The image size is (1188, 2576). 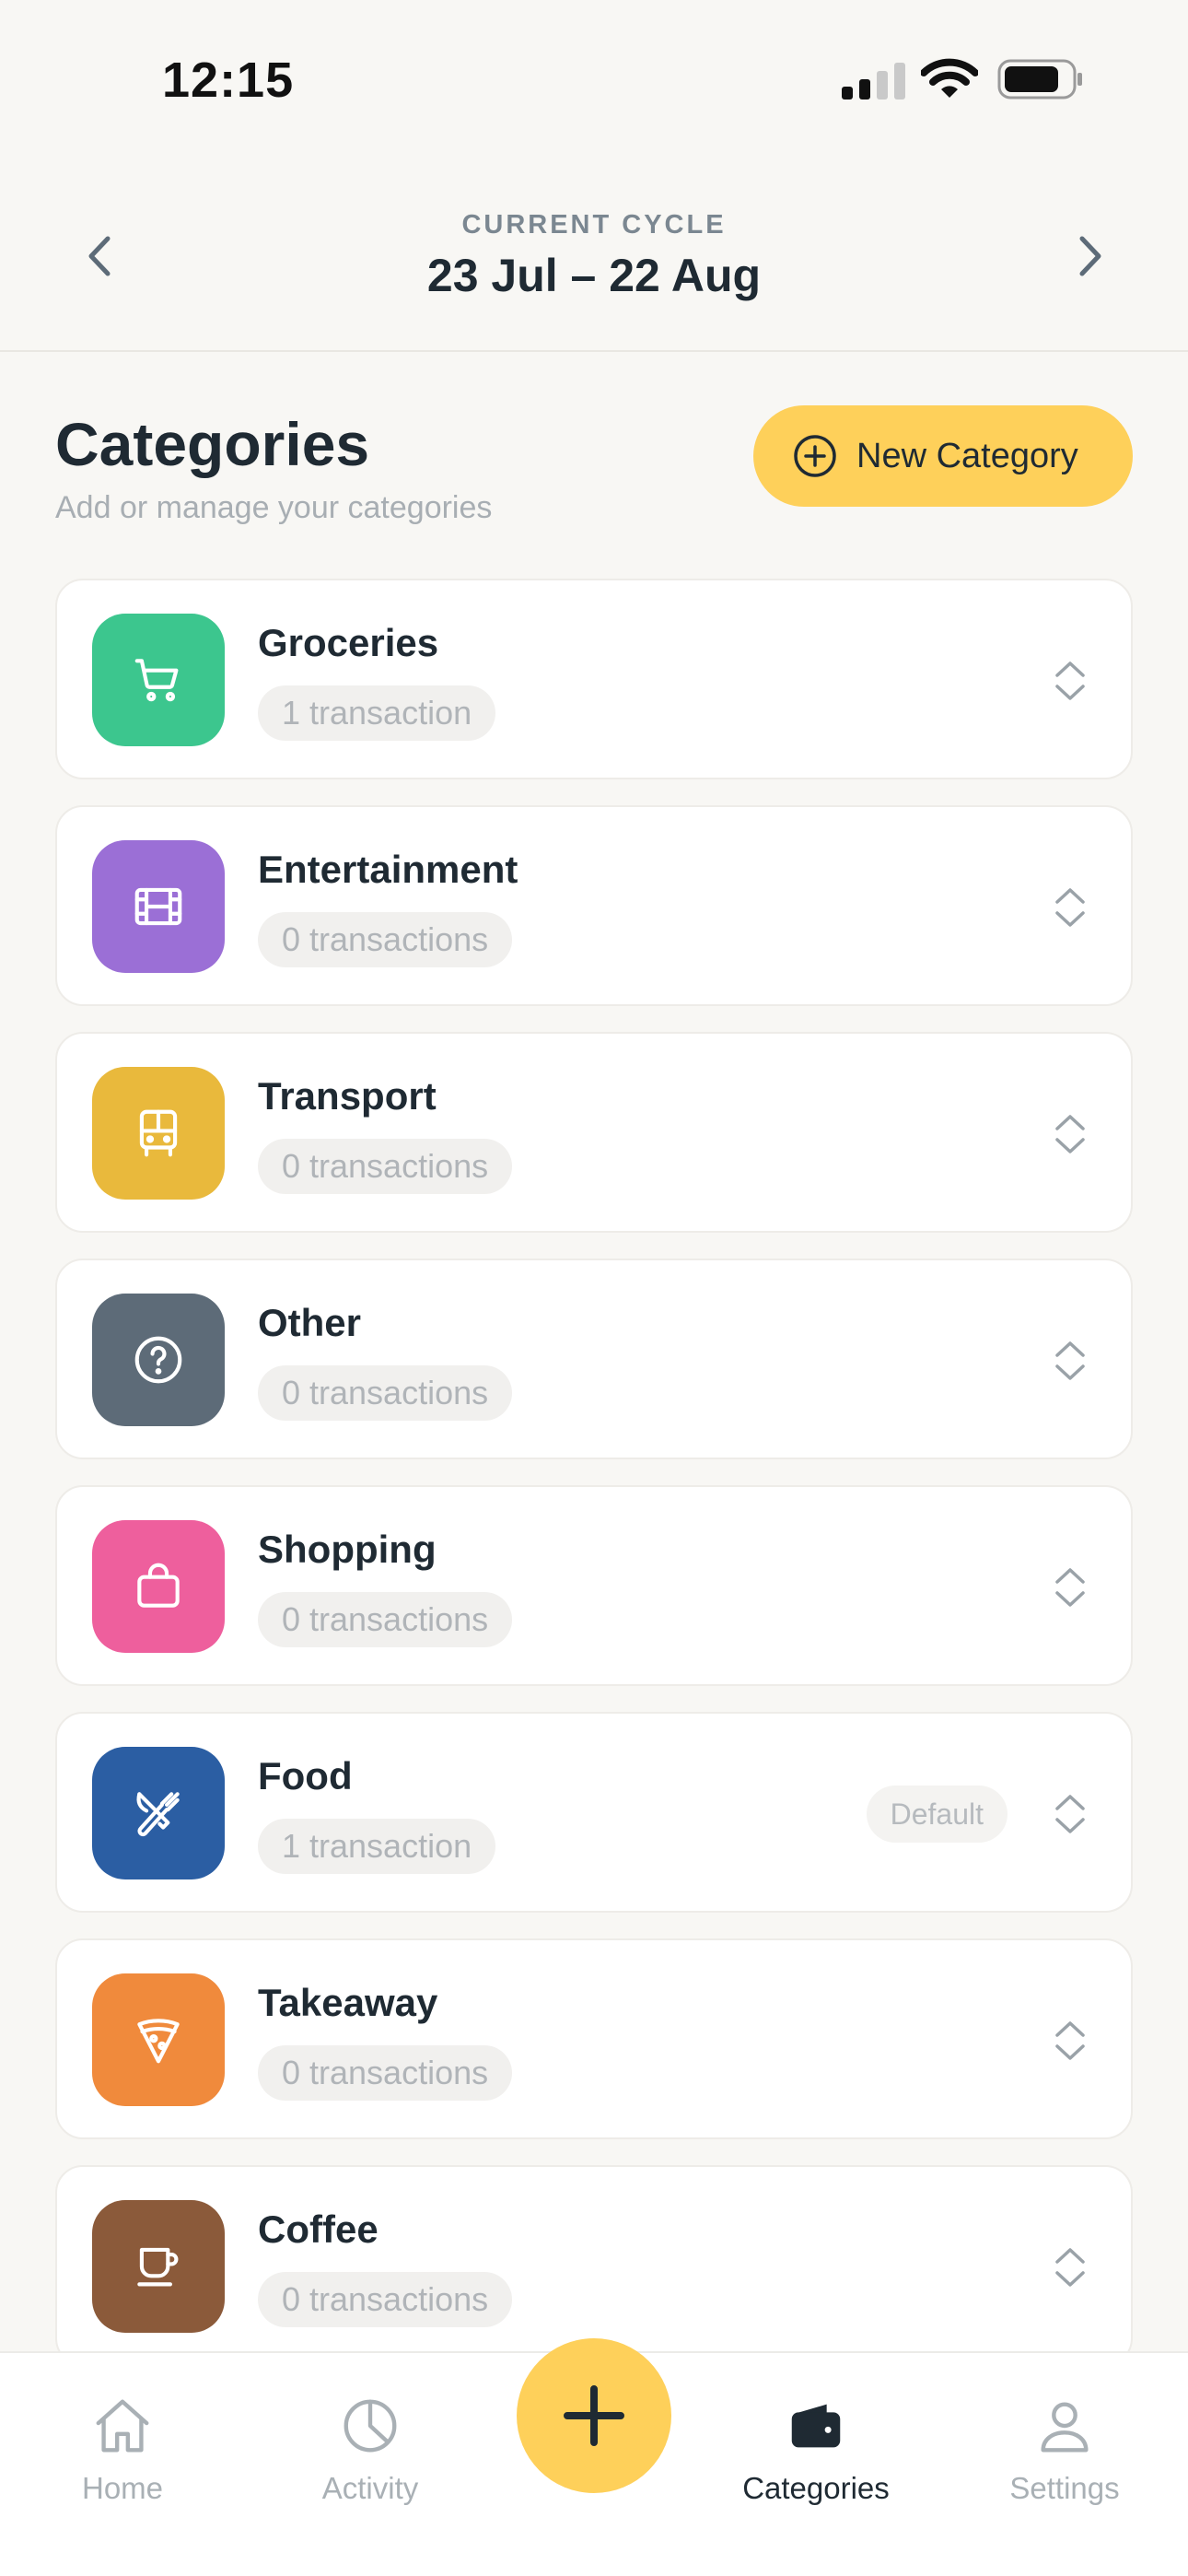 I want to click on utensils-icon, so click(x=158, y=1814).